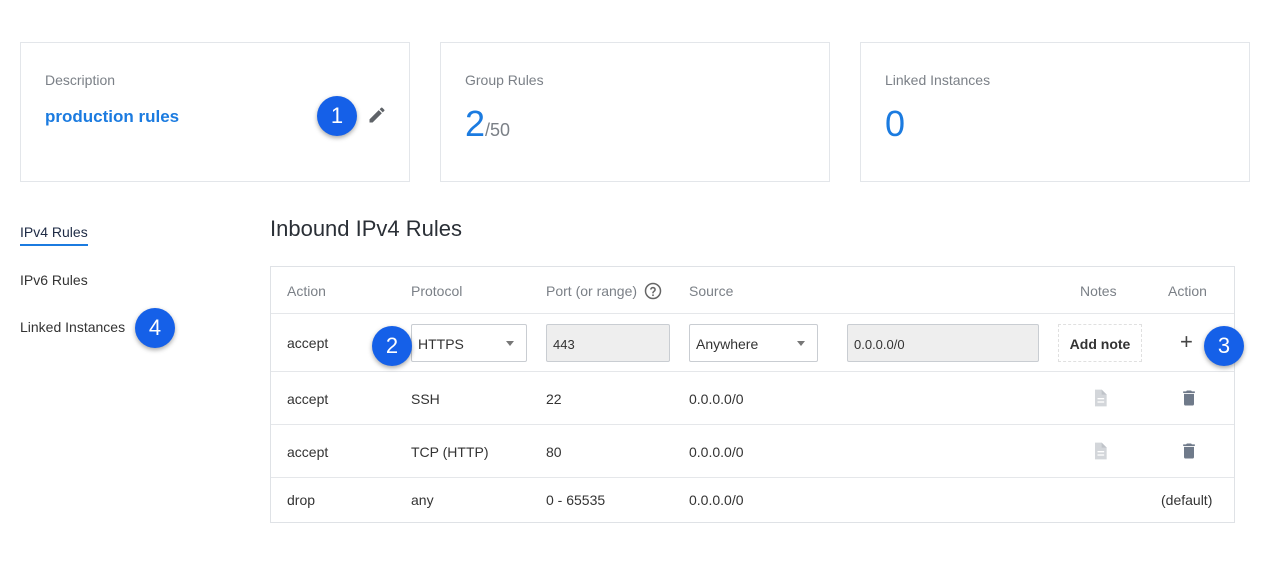 Image resolution: width=1282 pixels, height=564 pixels. What do you see at coordinates (752, 500) in the screenshot?
I see `table-row: drop any 0 - 65535 0.0.0.0/0 (default)` at bounding box center [752, 500].